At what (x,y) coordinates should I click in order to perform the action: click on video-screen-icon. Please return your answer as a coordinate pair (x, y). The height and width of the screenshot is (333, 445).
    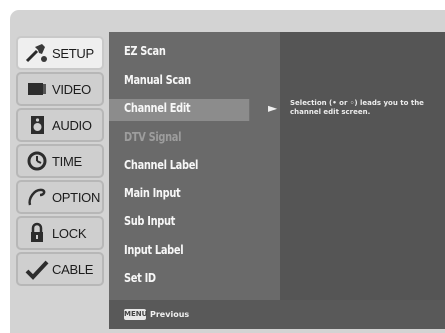
    Looking at the image, I should click on (37, 89).